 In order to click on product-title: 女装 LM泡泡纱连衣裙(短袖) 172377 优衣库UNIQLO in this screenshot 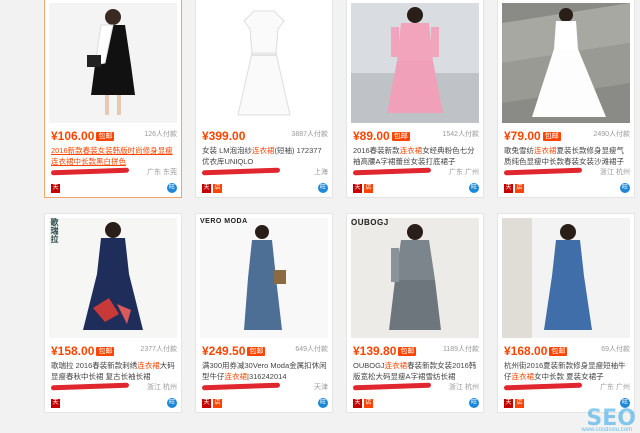, I will do `click(265, 156)`.